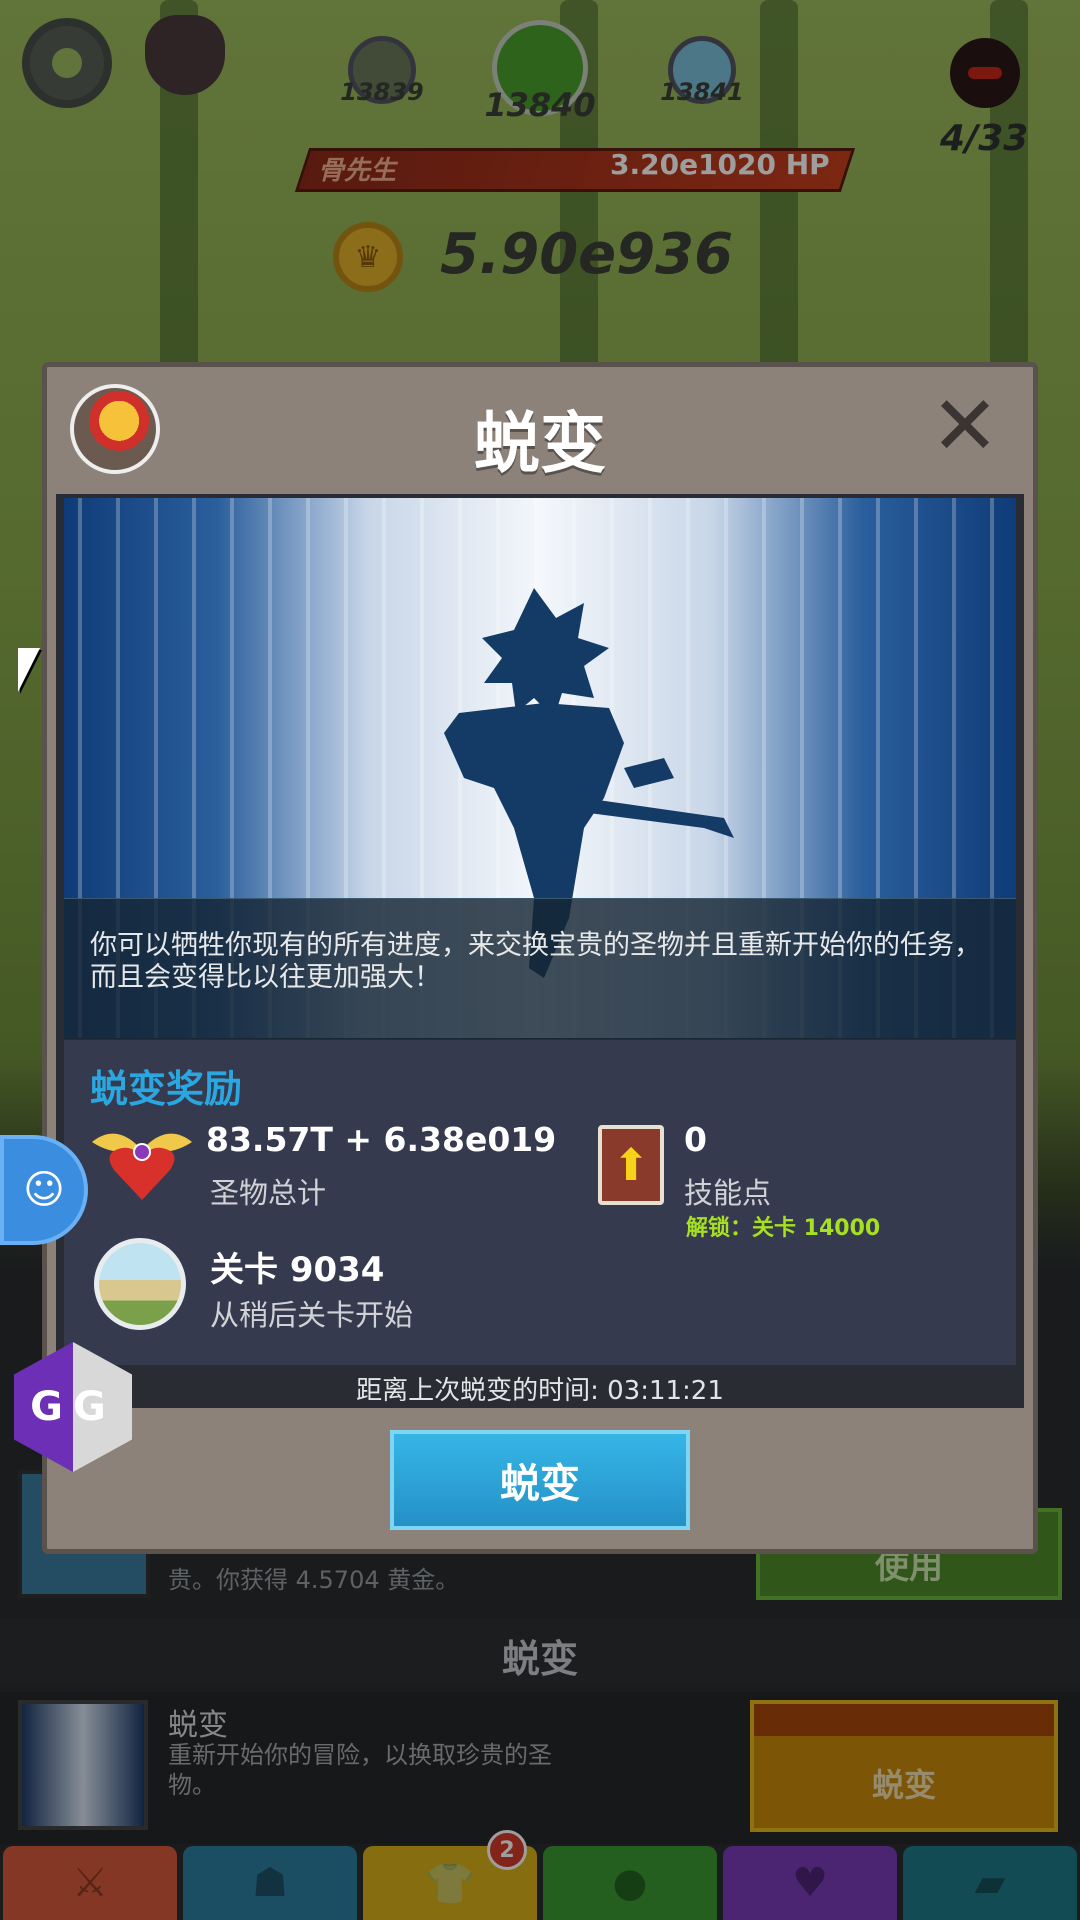 Image resolution: width=1080 pixels, height=1920 pixels. What do you see at coordinates (540, 1480) in the screenshot?
I see `prestige-button: 蜕变` at bounding box center [540, 1480].